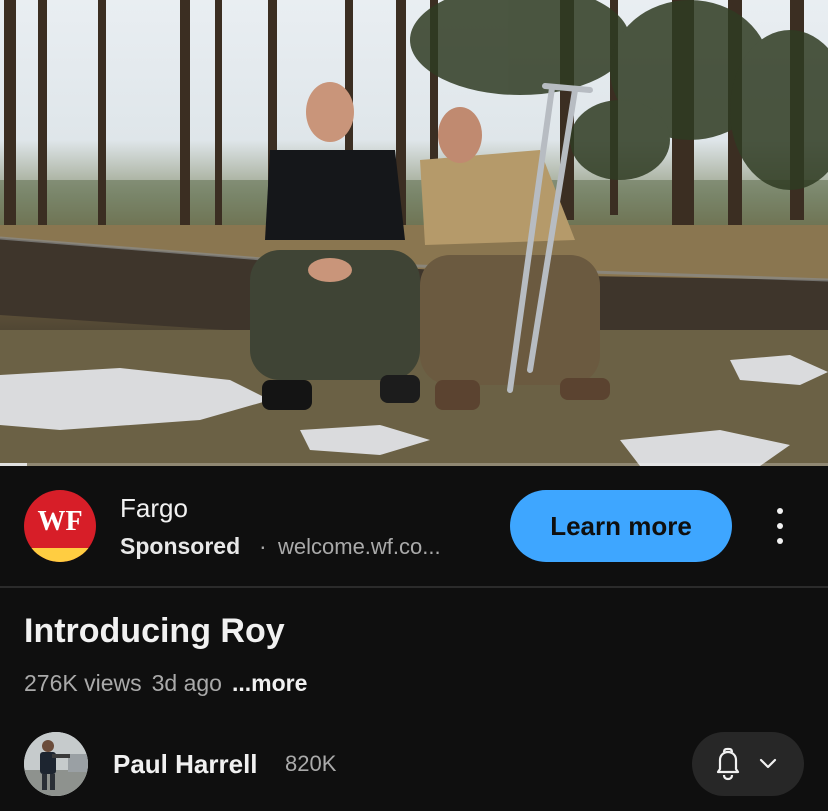 The height and width of the screenshot is (811, 828). I want to click on more-vertical-icon, so click(780, 526).